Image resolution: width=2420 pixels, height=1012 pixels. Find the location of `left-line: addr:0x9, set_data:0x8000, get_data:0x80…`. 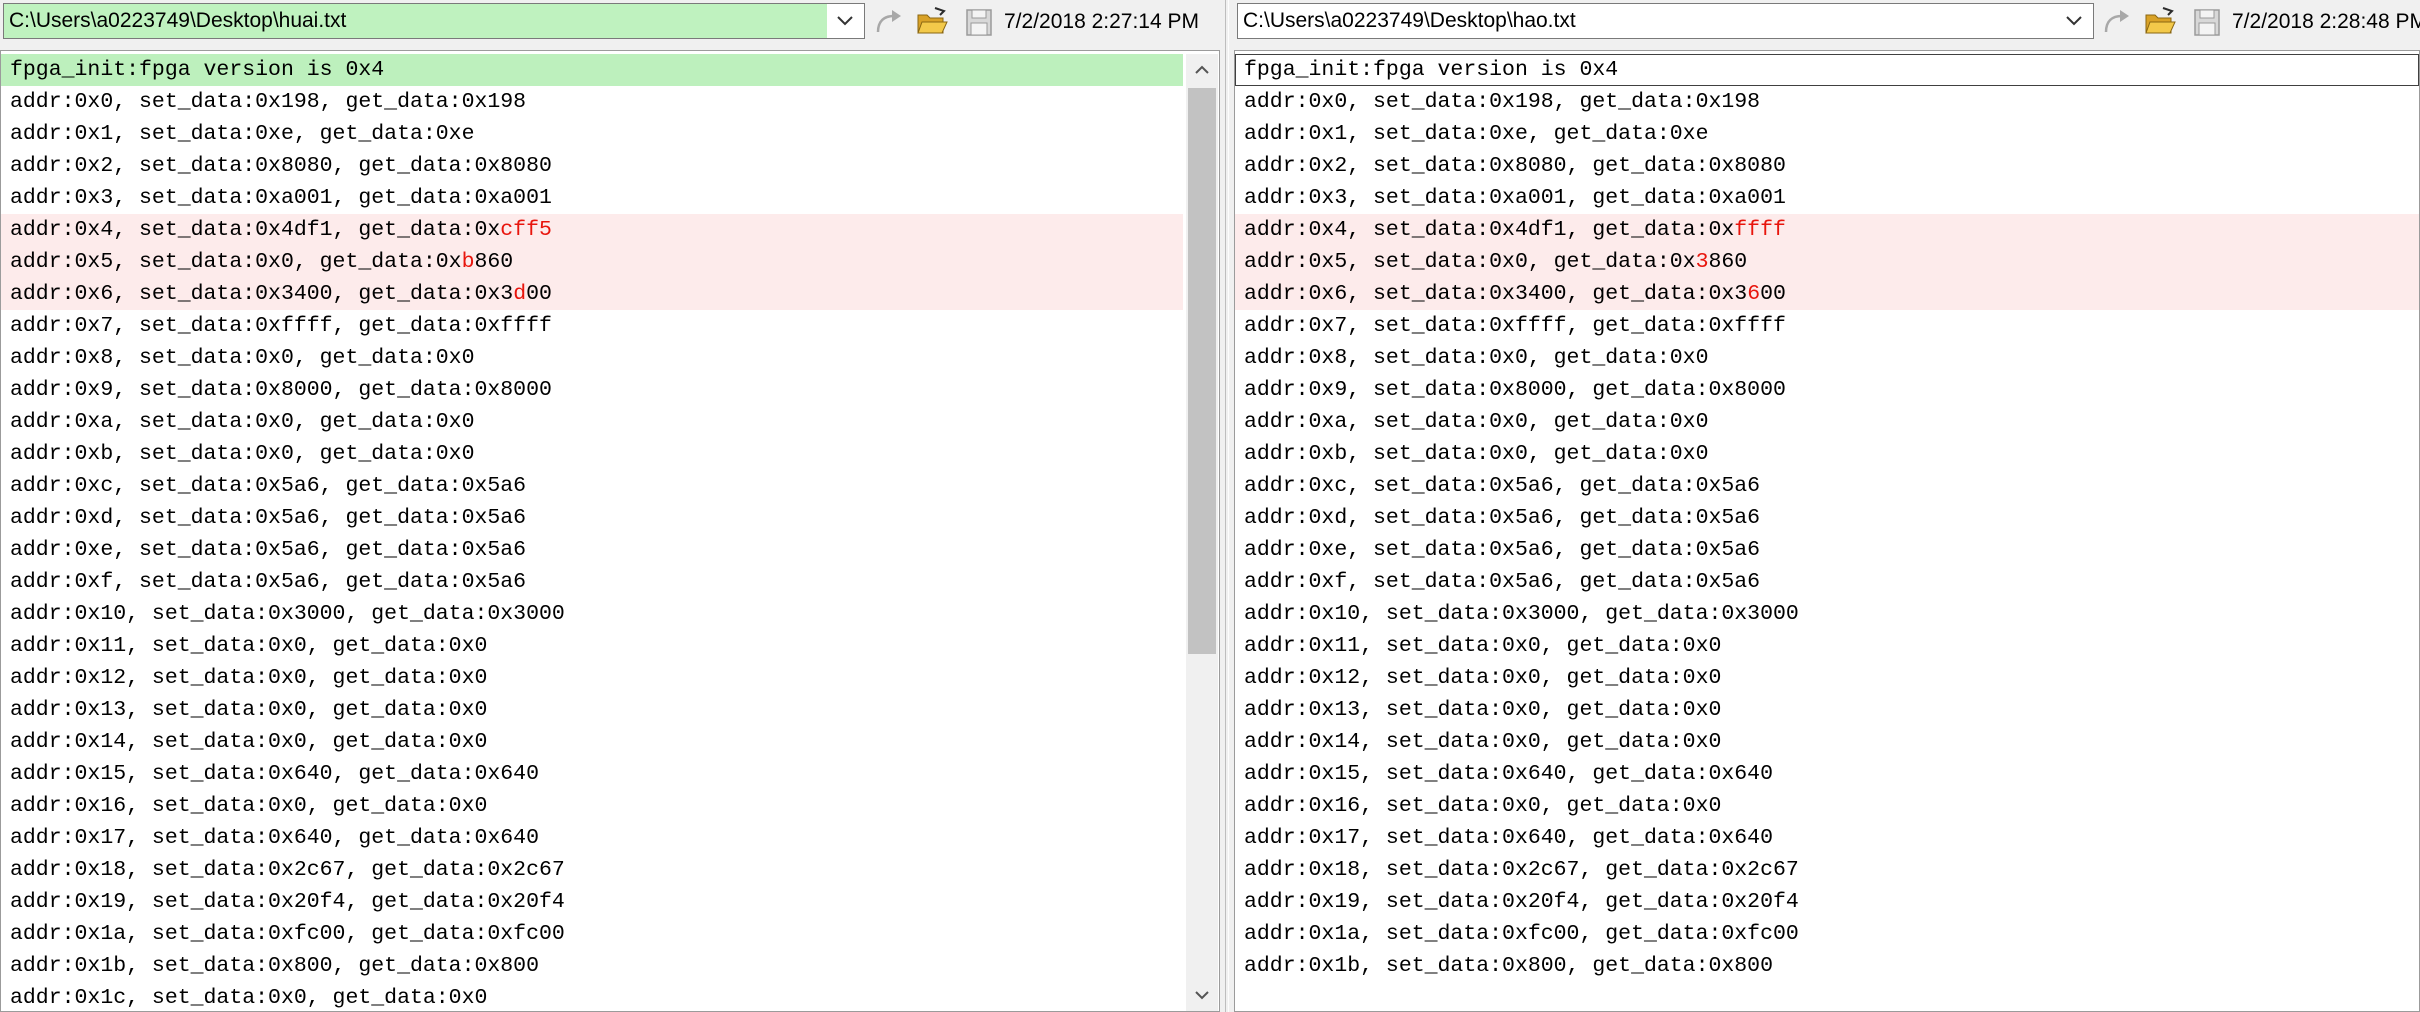

left-line: addr:0x9, set_data:0x8000, get_data:0x80… is located at coordinates (592, 390).